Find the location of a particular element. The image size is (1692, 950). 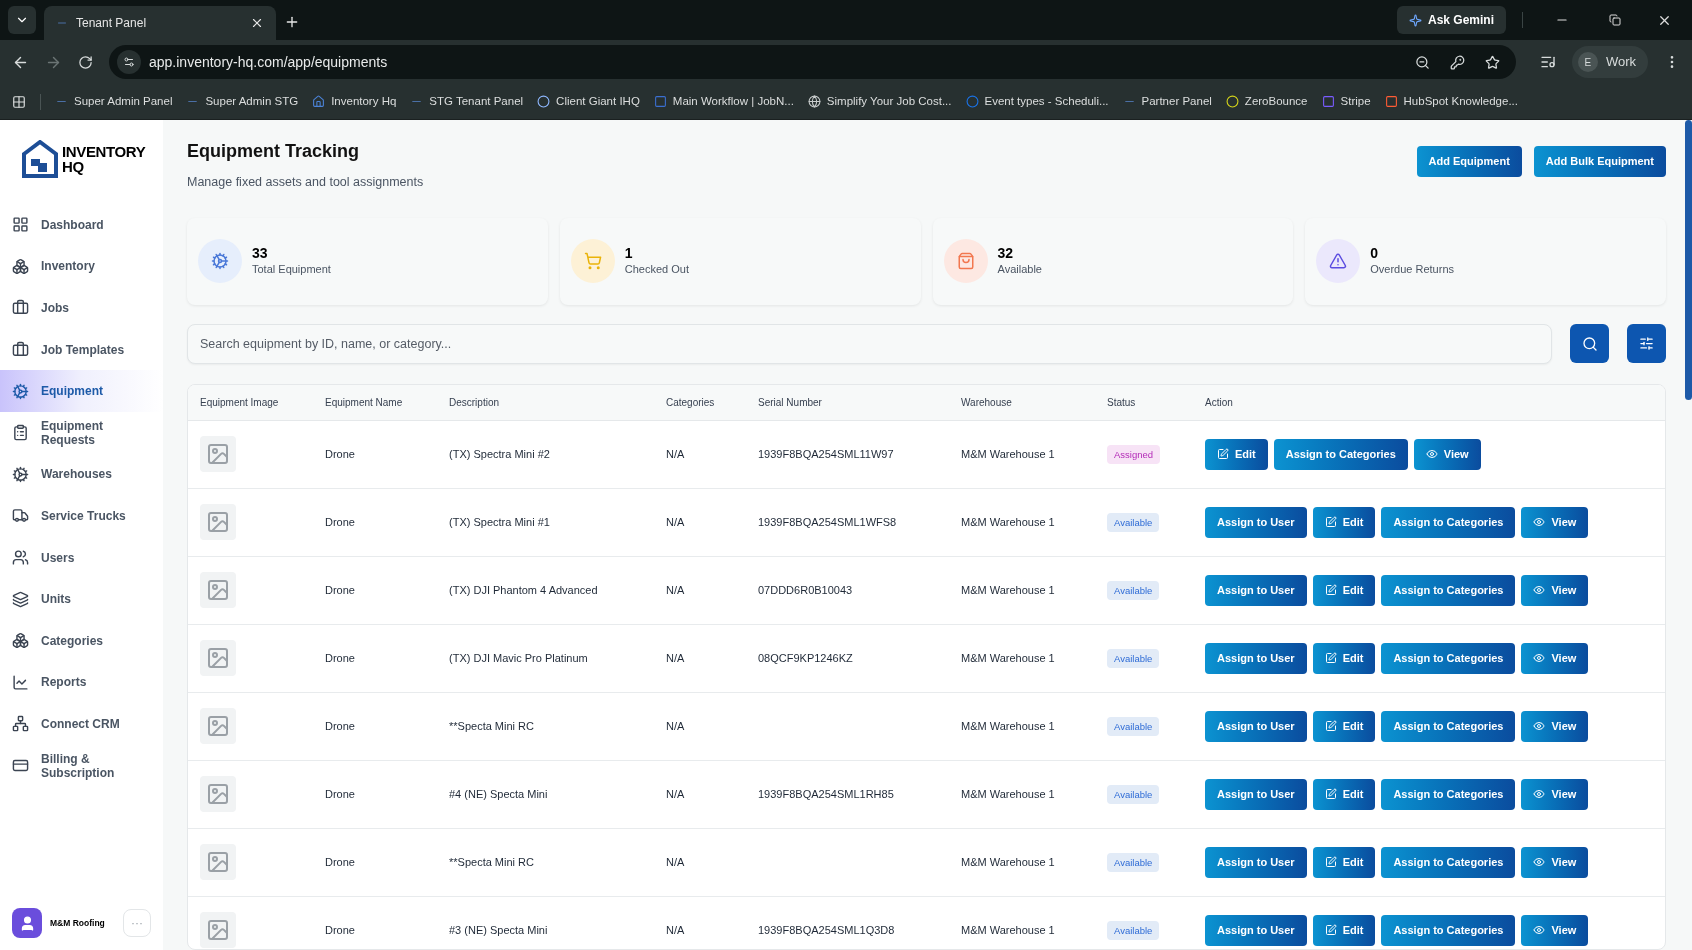

tab-list-button is located at coordinates (22, 20).